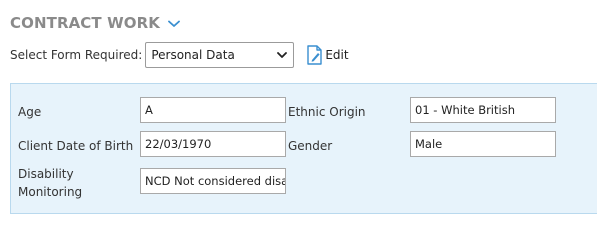  I want to click on form-selector-row: Select Form Required: Personal Data Edit, so click(179, 55).